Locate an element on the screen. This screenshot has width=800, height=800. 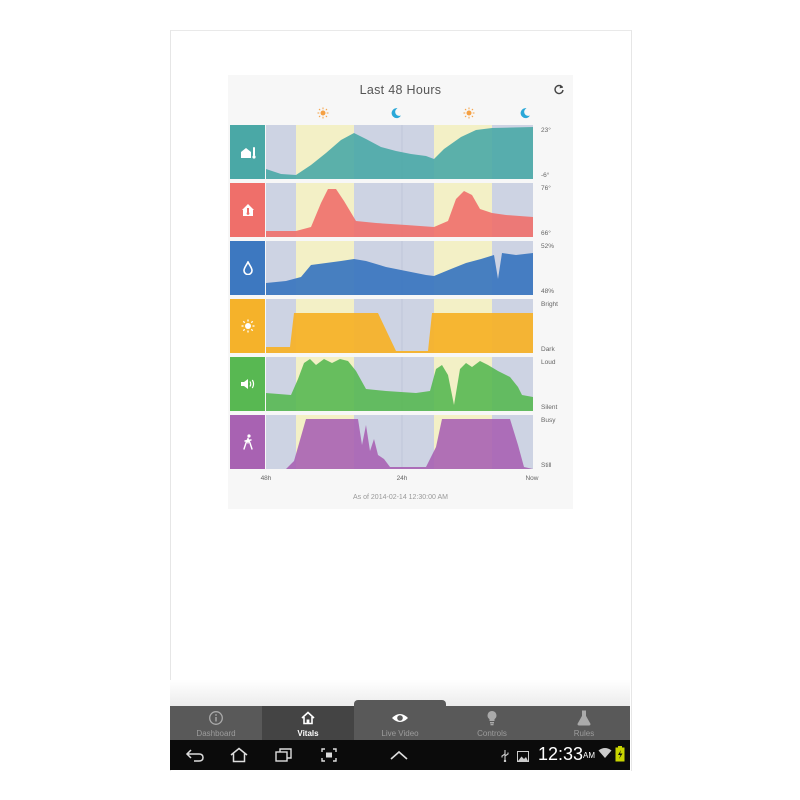
tab-dashboard: Dashboard is located at coordinates (216, 723).